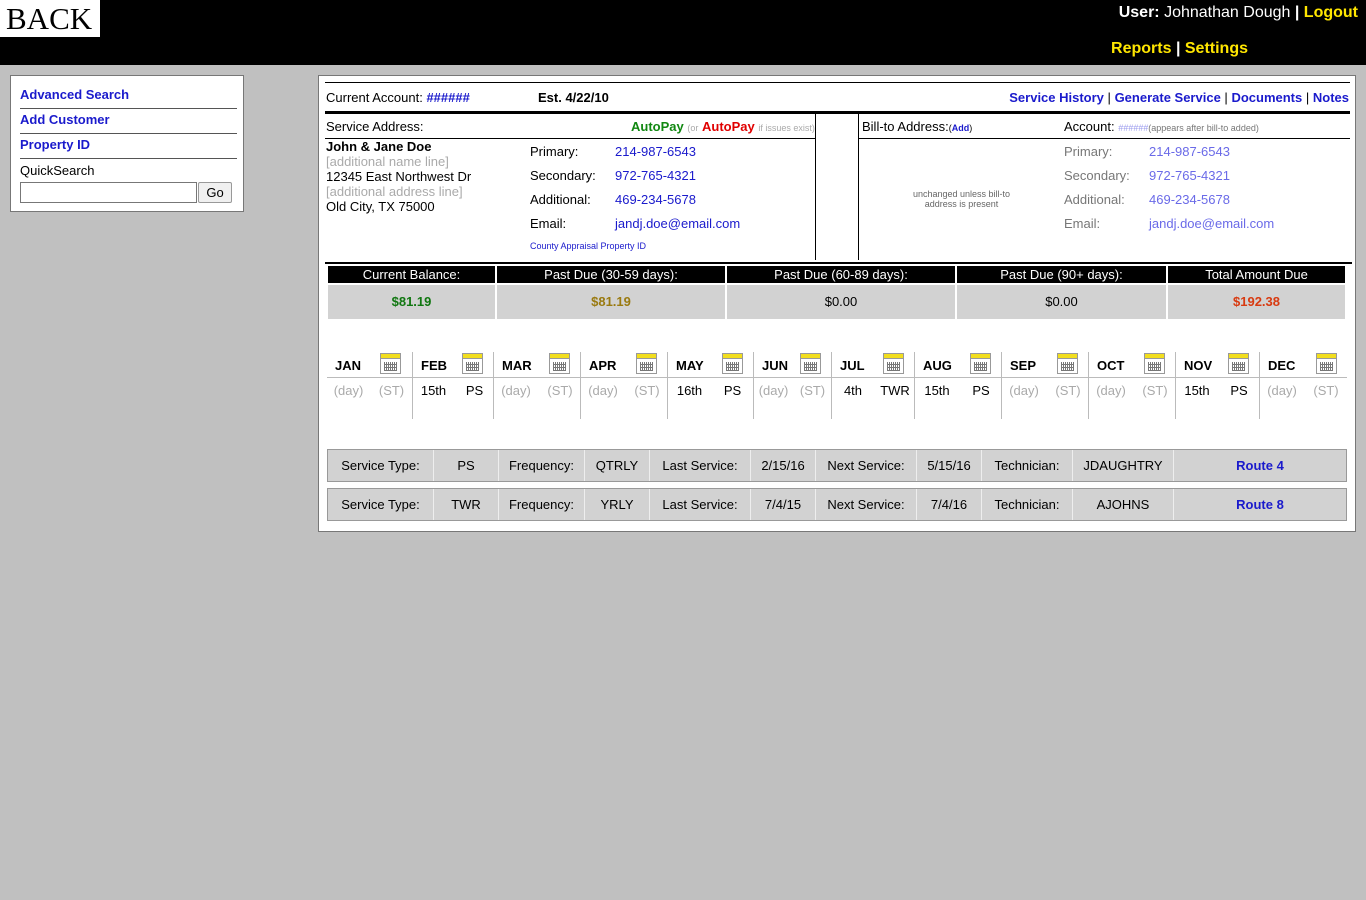 The width and height of the screenshot is (1366, 900). I want to click on generate-service-link: Generate Service, so click(1168, 97).